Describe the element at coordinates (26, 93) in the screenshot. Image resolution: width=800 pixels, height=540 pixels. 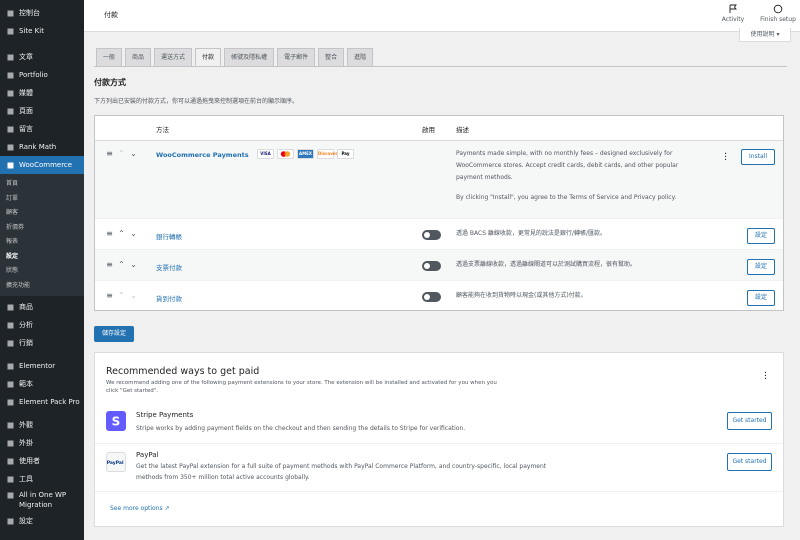
I see `sidebar-item-label: 媒體` at that location.